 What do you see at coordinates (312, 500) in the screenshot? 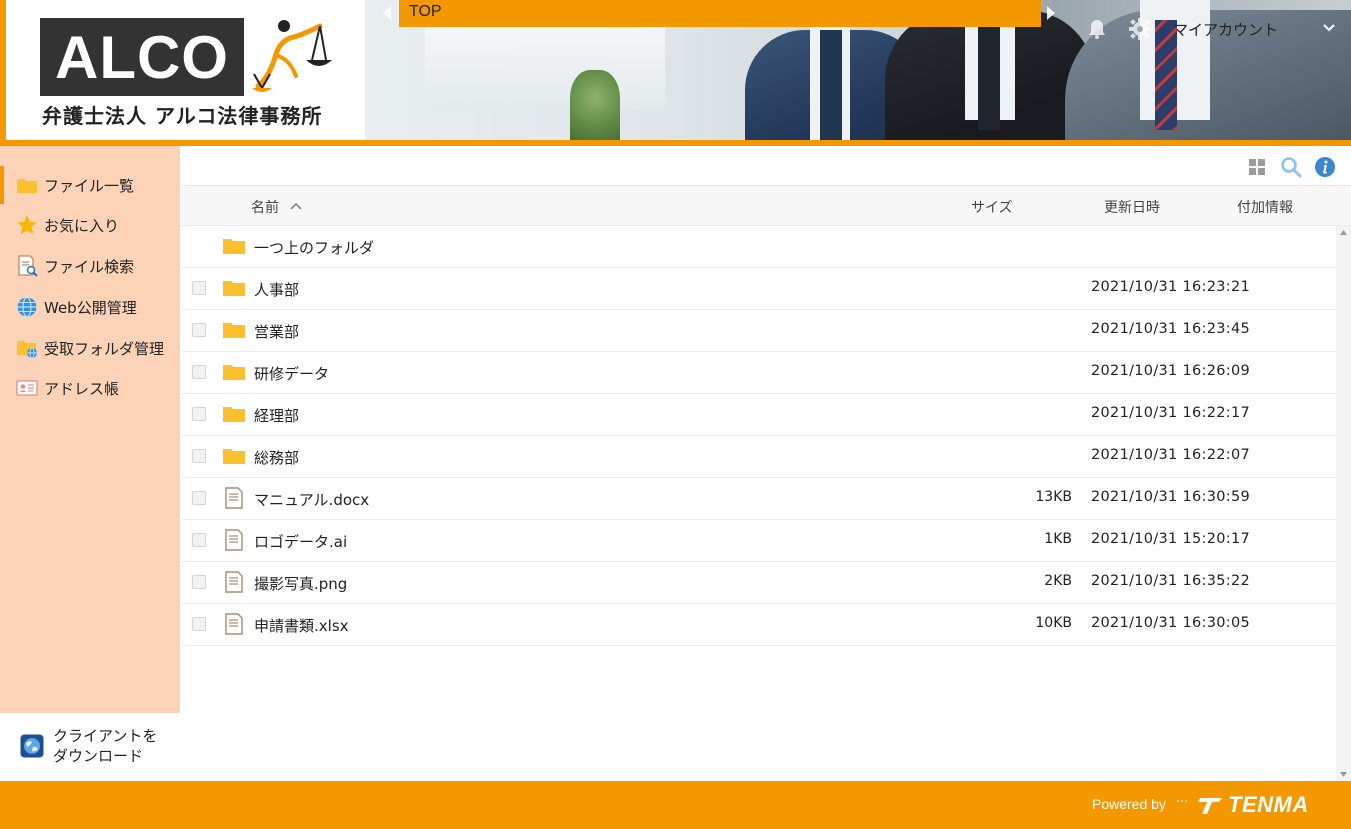
I see `row-name: マニュアル.docx` at bounding box center [312, 500].